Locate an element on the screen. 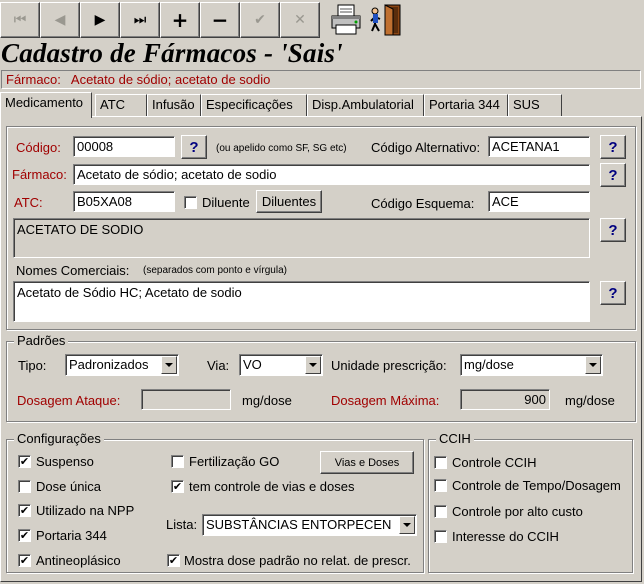  page-title: Cadastro de Fármacos - 'Sais' is located at coordinates (172, 53).